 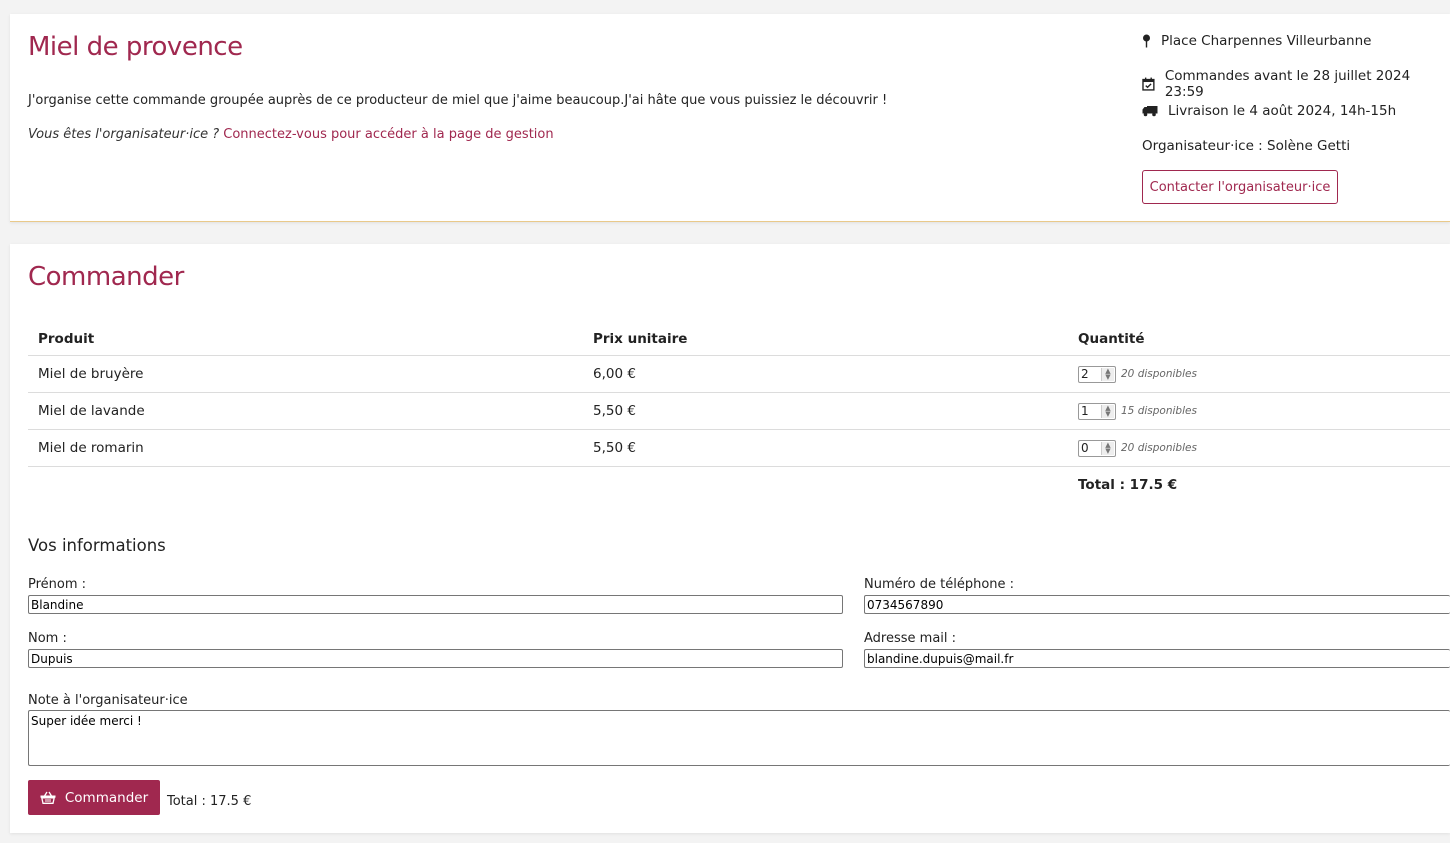 What do you see at coordinates (1157, 658) in the screenshot?
I see `email-field` at bounding box center [1157, 658].